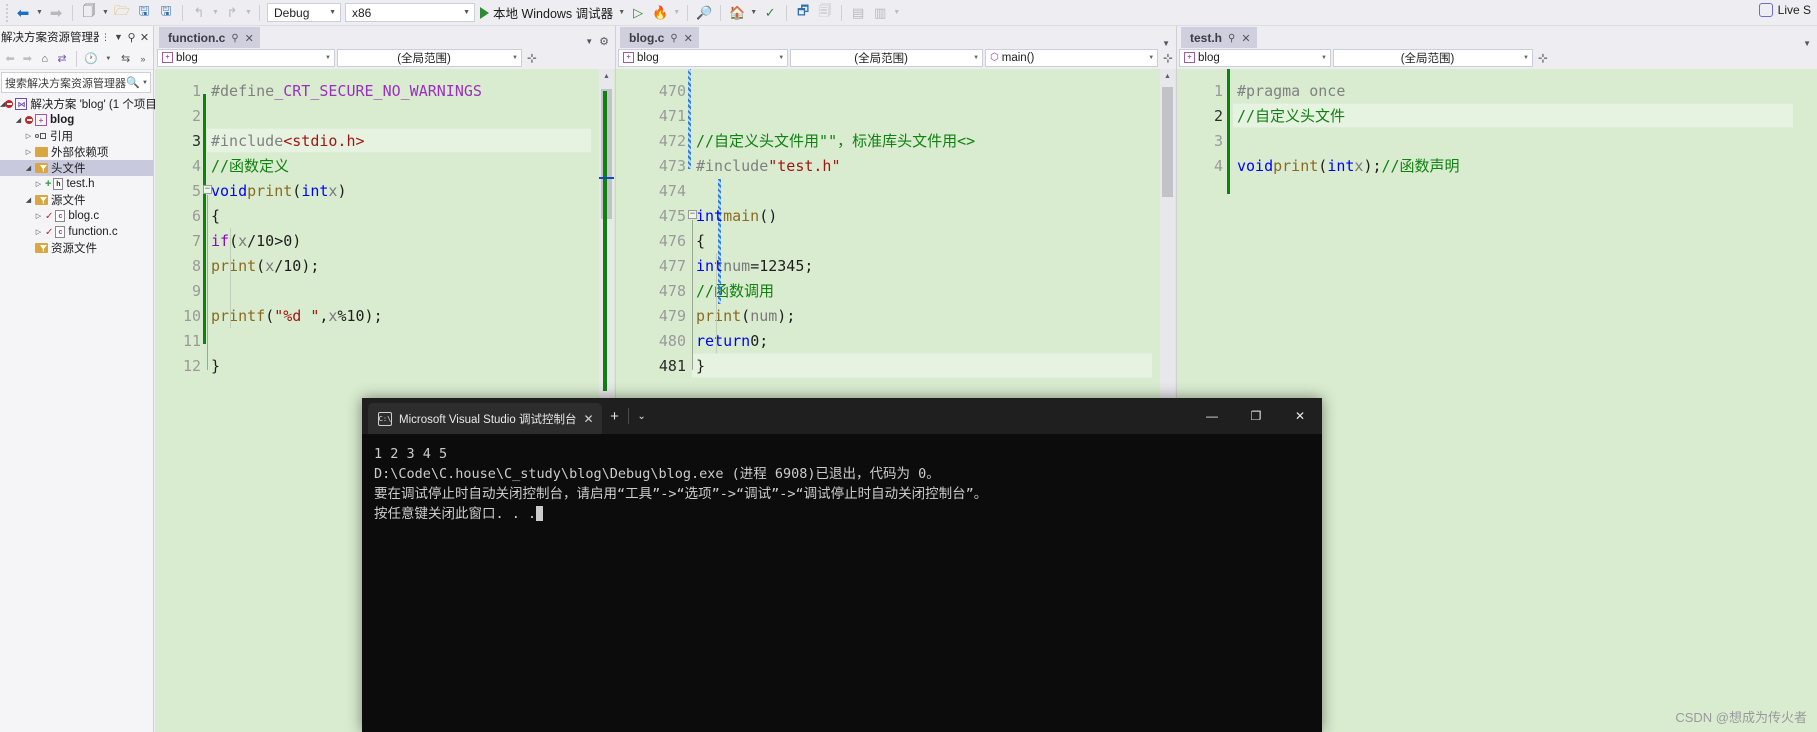  What do you see at coordinates (80, 104) in the screenshot?
I see `tree-item-blog1: ◢ ⋈ 解决方案 'blog' (1 个项目,` at bounding box center [80, 104].